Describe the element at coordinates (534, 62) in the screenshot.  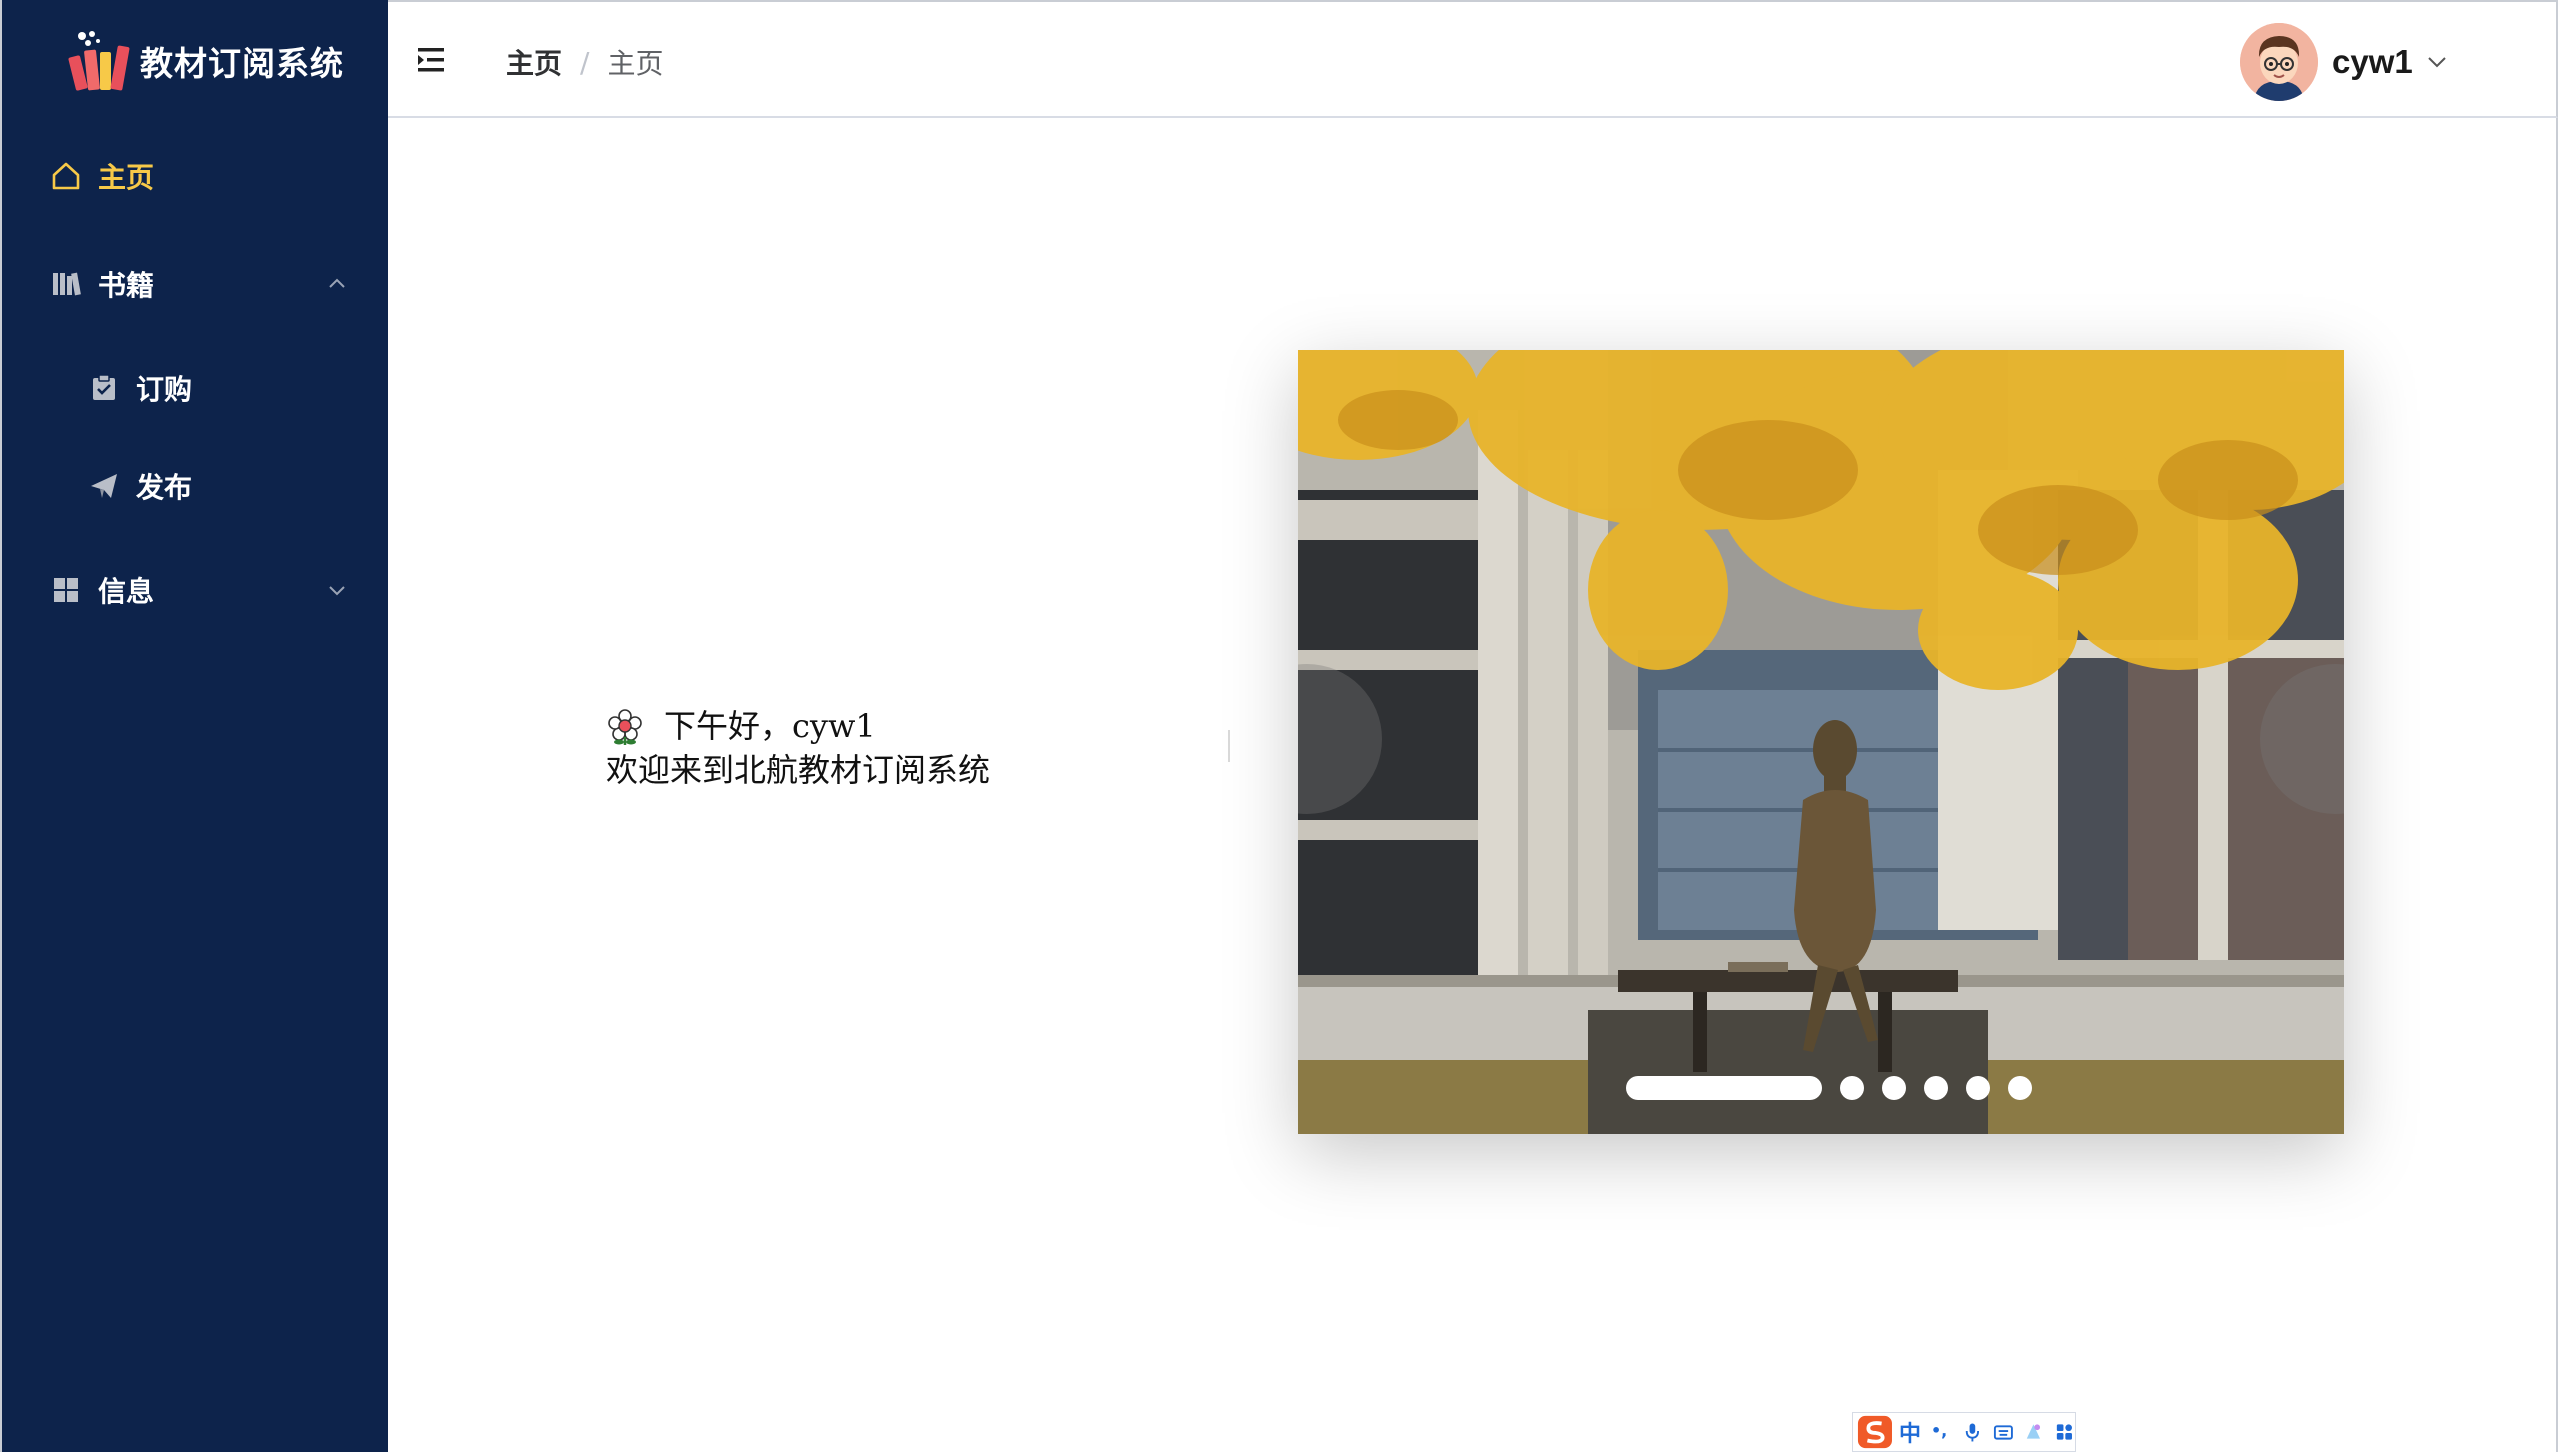
I see `breadcrumb-item-home: 主页` at that location.